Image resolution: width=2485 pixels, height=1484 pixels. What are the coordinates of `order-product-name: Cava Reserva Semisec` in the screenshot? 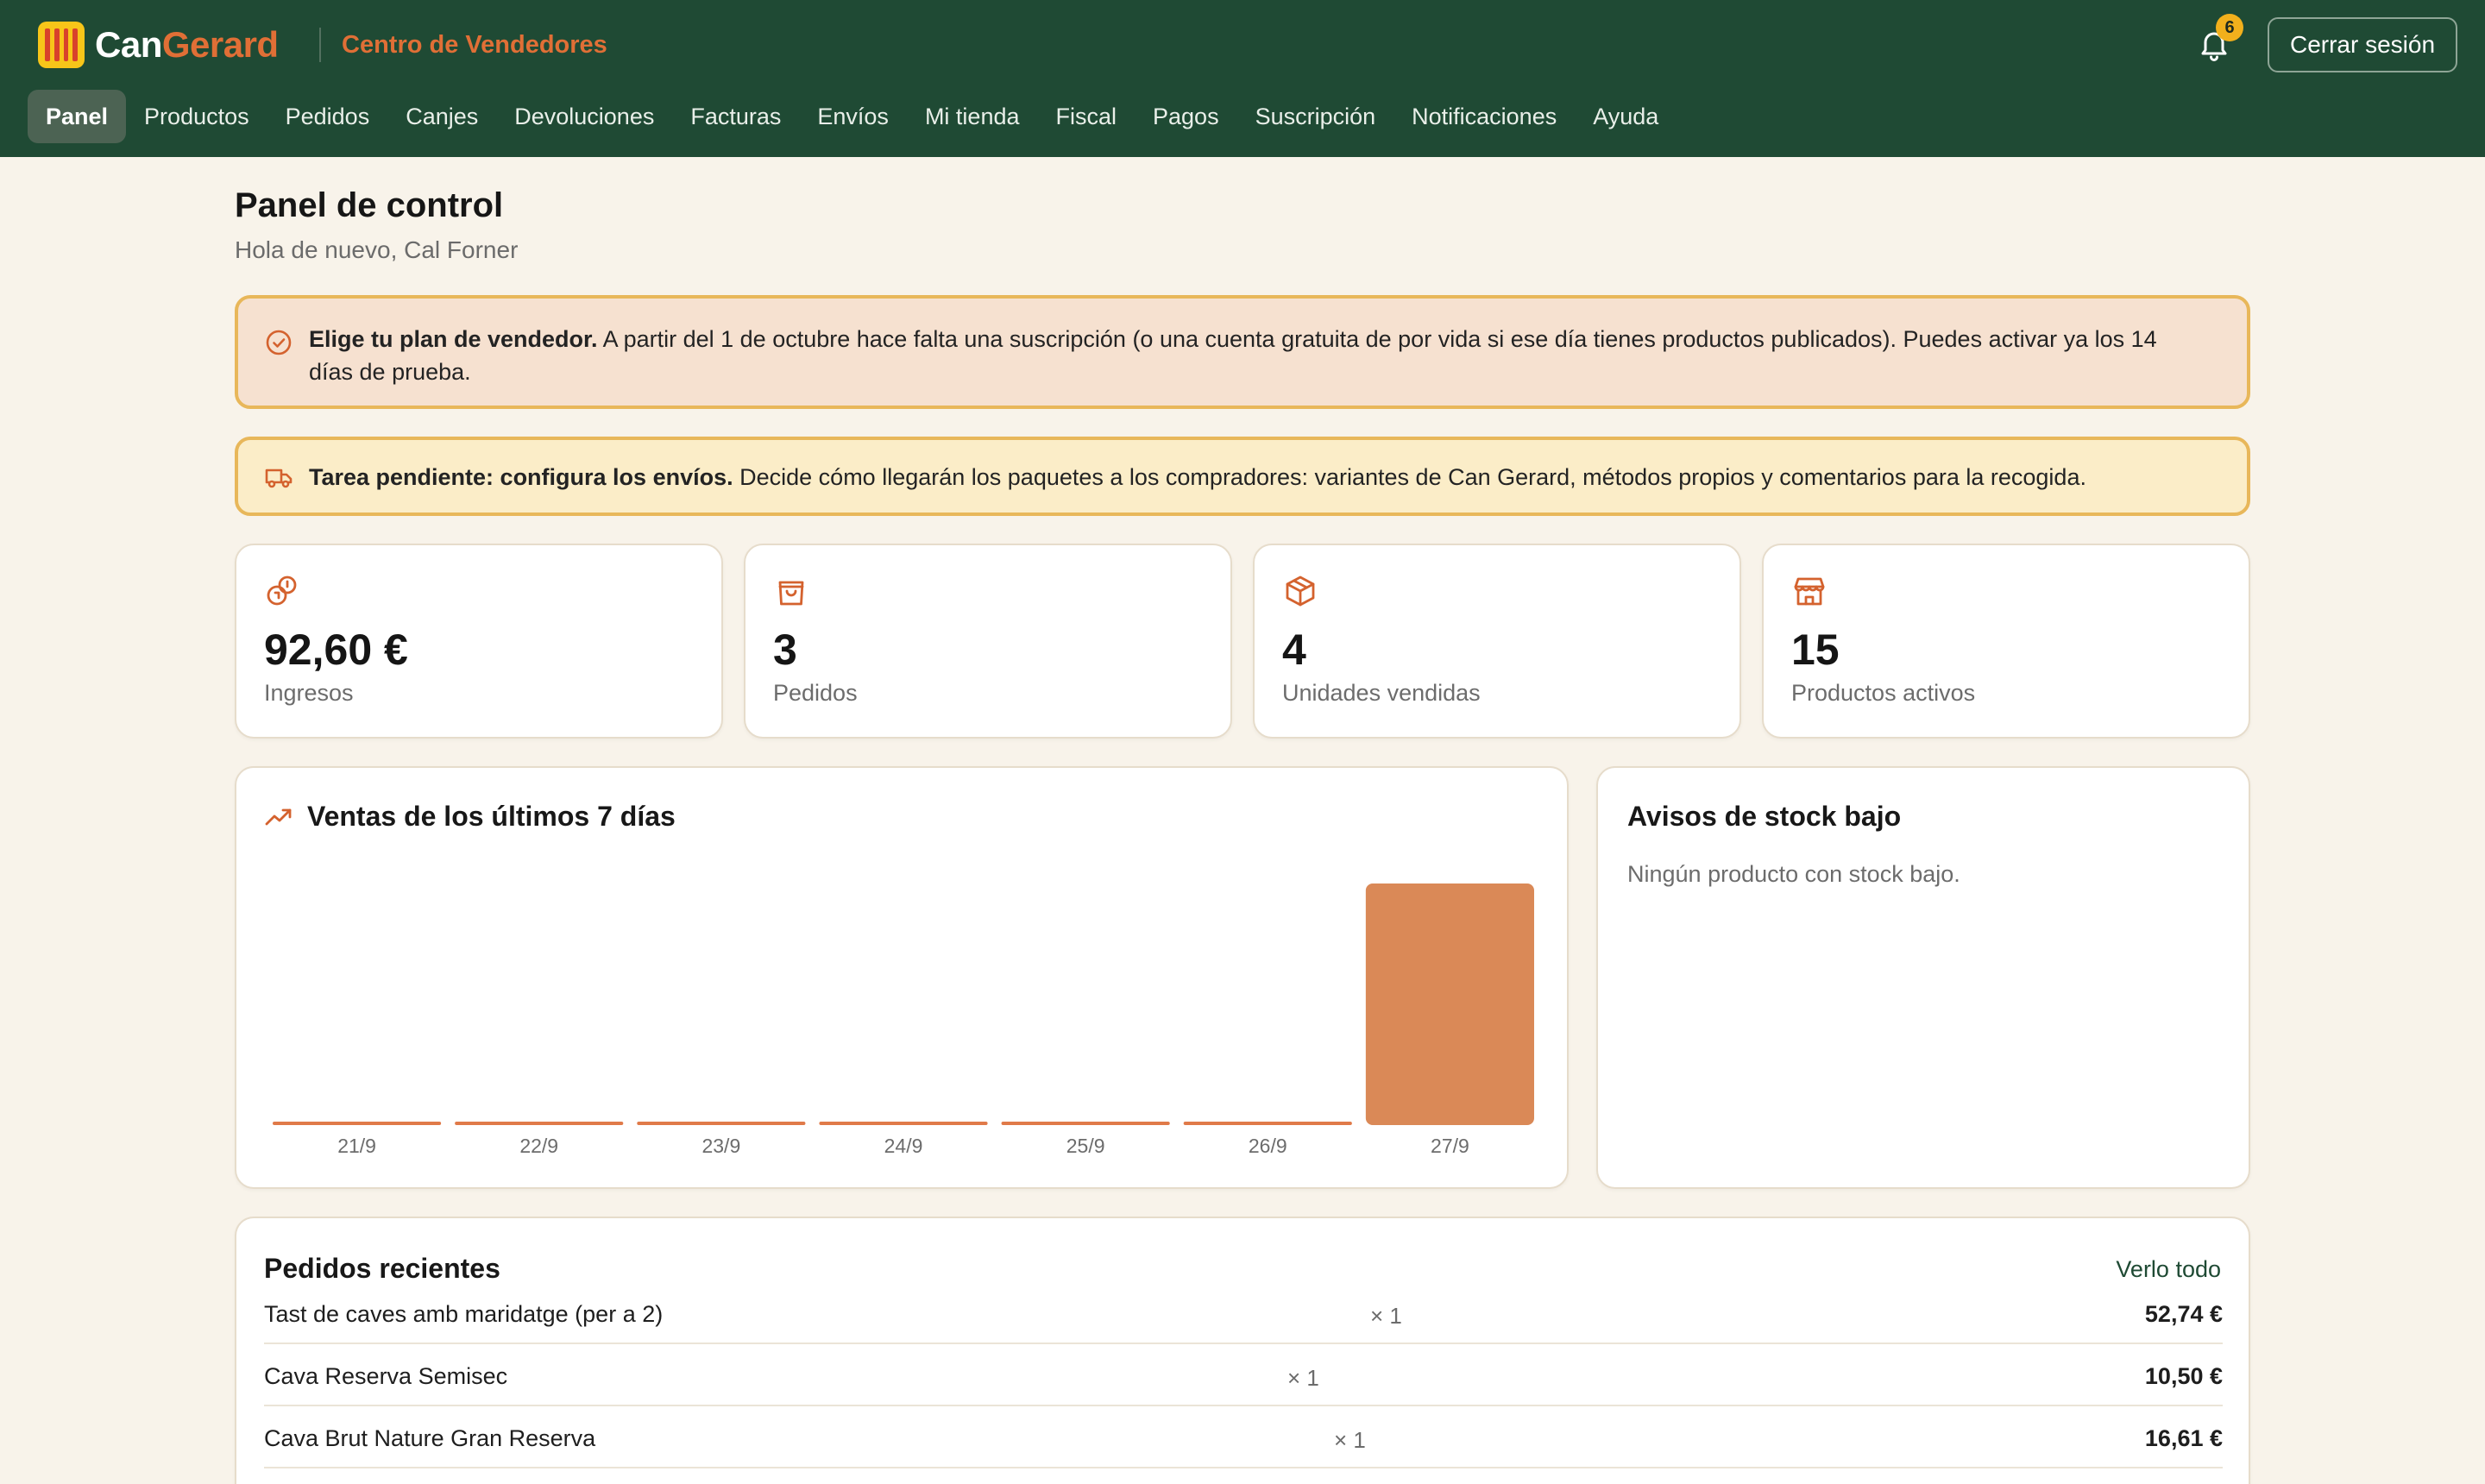 It's located at (386, 1376).